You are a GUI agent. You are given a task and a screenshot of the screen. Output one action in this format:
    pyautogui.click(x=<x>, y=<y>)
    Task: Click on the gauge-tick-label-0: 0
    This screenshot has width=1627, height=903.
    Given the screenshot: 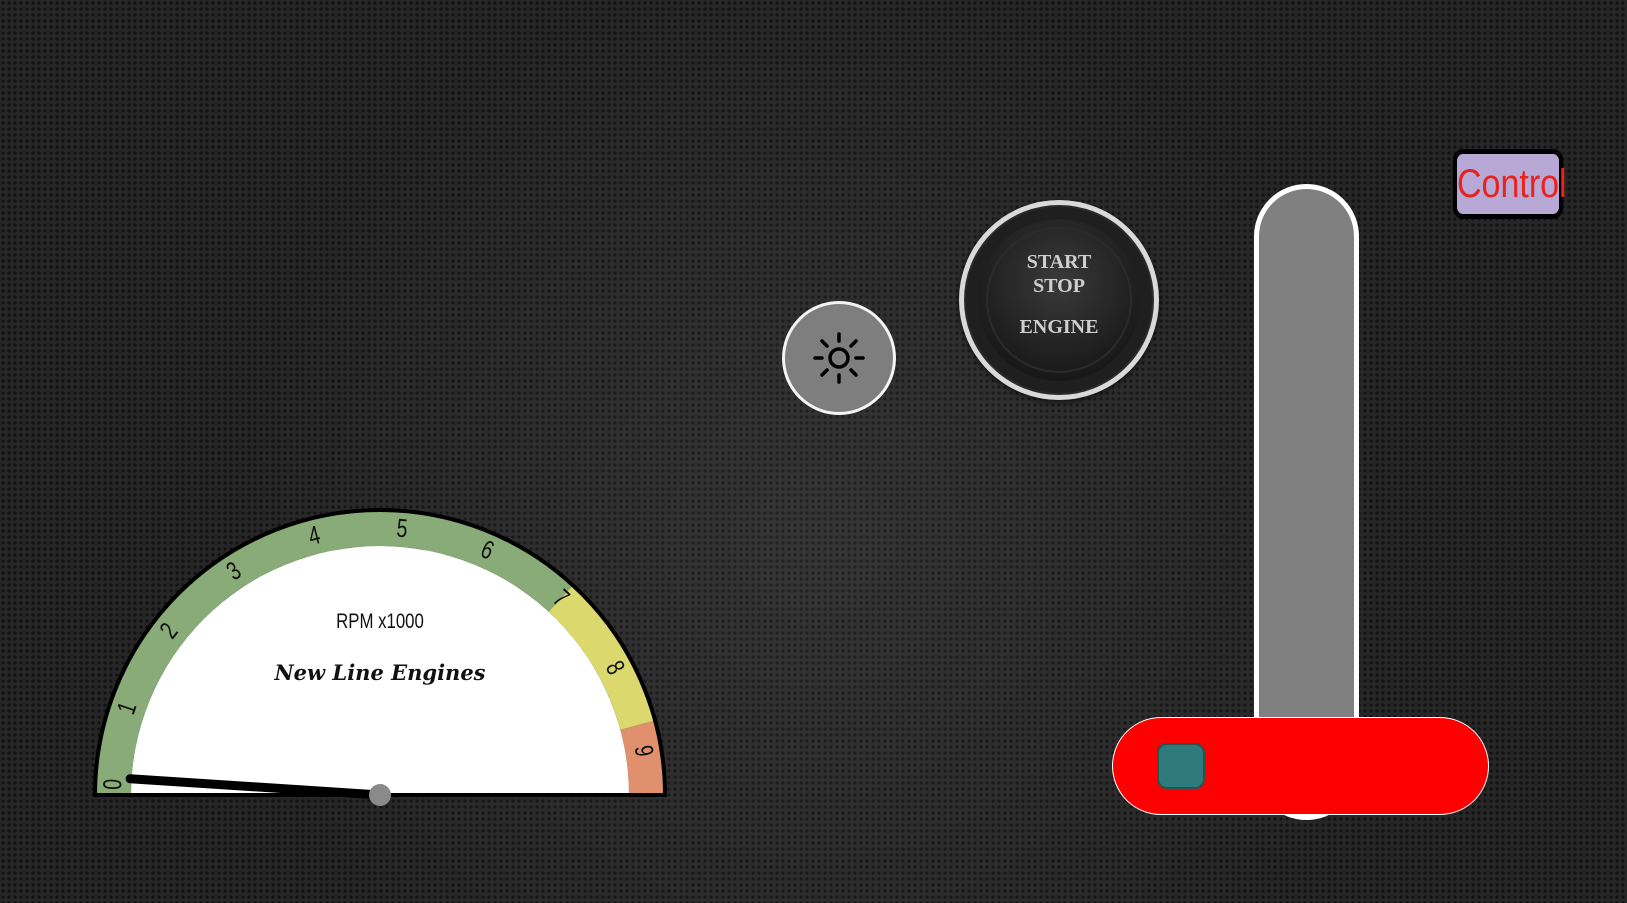 What is the action you would take?
    pyautogui.click(x=112, y=784)
    